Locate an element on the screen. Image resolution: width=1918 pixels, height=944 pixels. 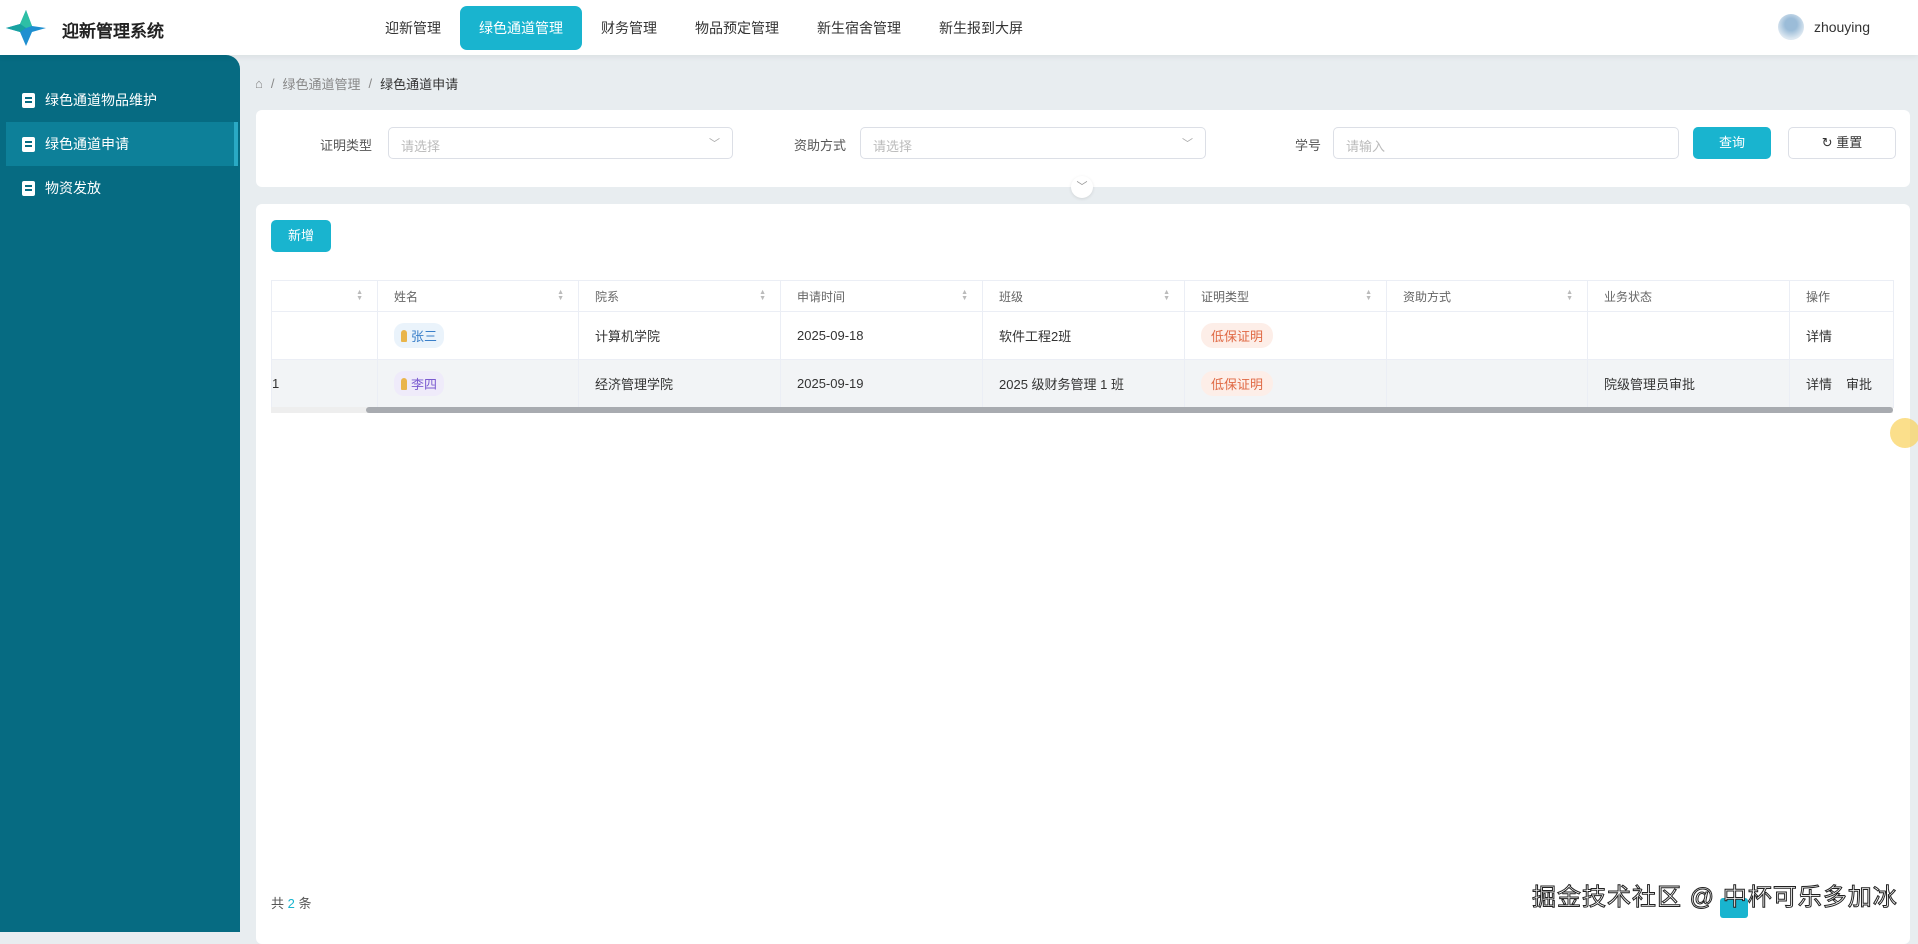
watermark: 掘金技术社区 @ 中杯可乐多加冰 is located at coordinates (1715, 898).